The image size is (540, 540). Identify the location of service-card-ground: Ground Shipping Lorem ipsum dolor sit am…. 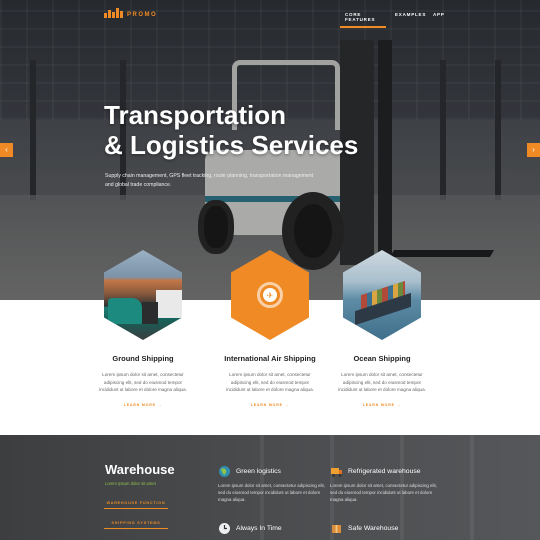
(143, 328).